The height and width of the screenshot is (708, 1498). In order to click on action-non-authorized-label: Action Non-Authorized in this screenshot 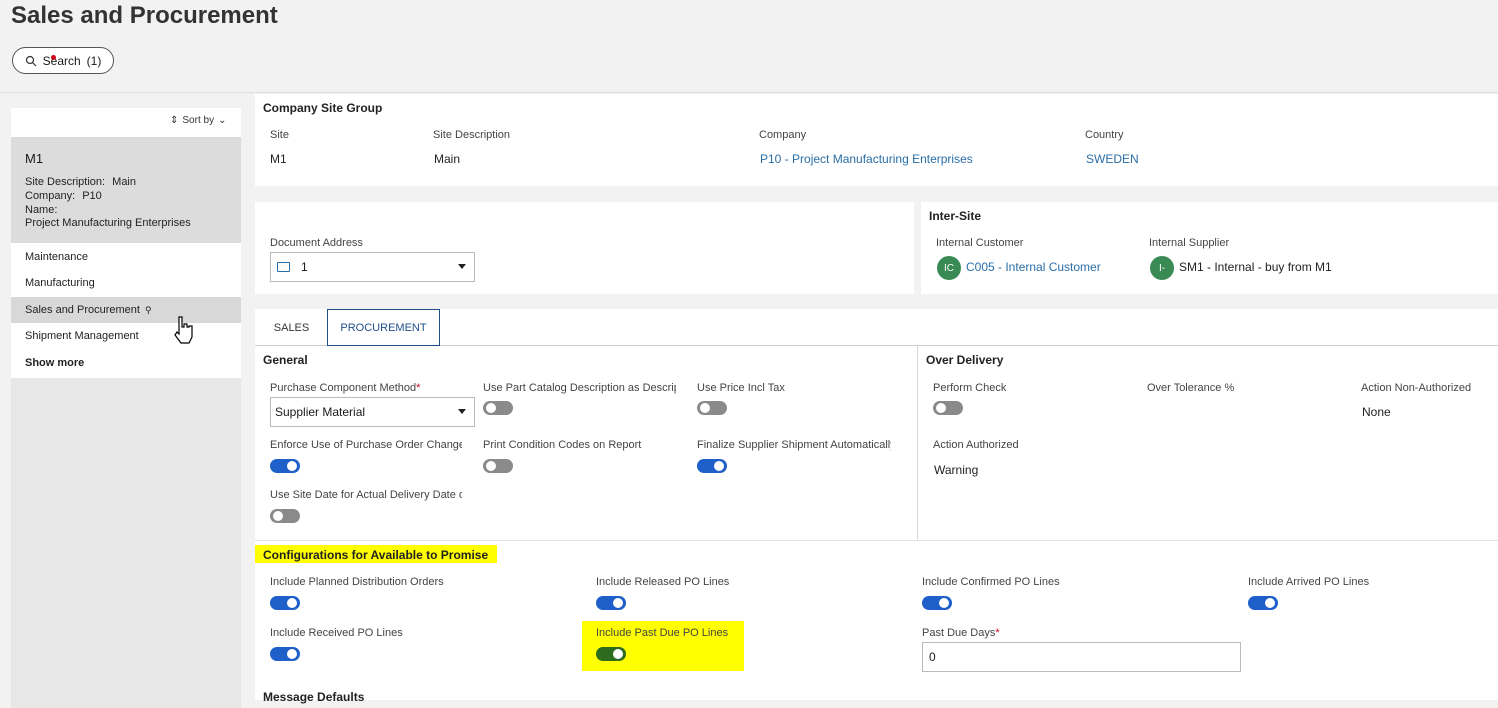, I will do `click(1416, 388)`.